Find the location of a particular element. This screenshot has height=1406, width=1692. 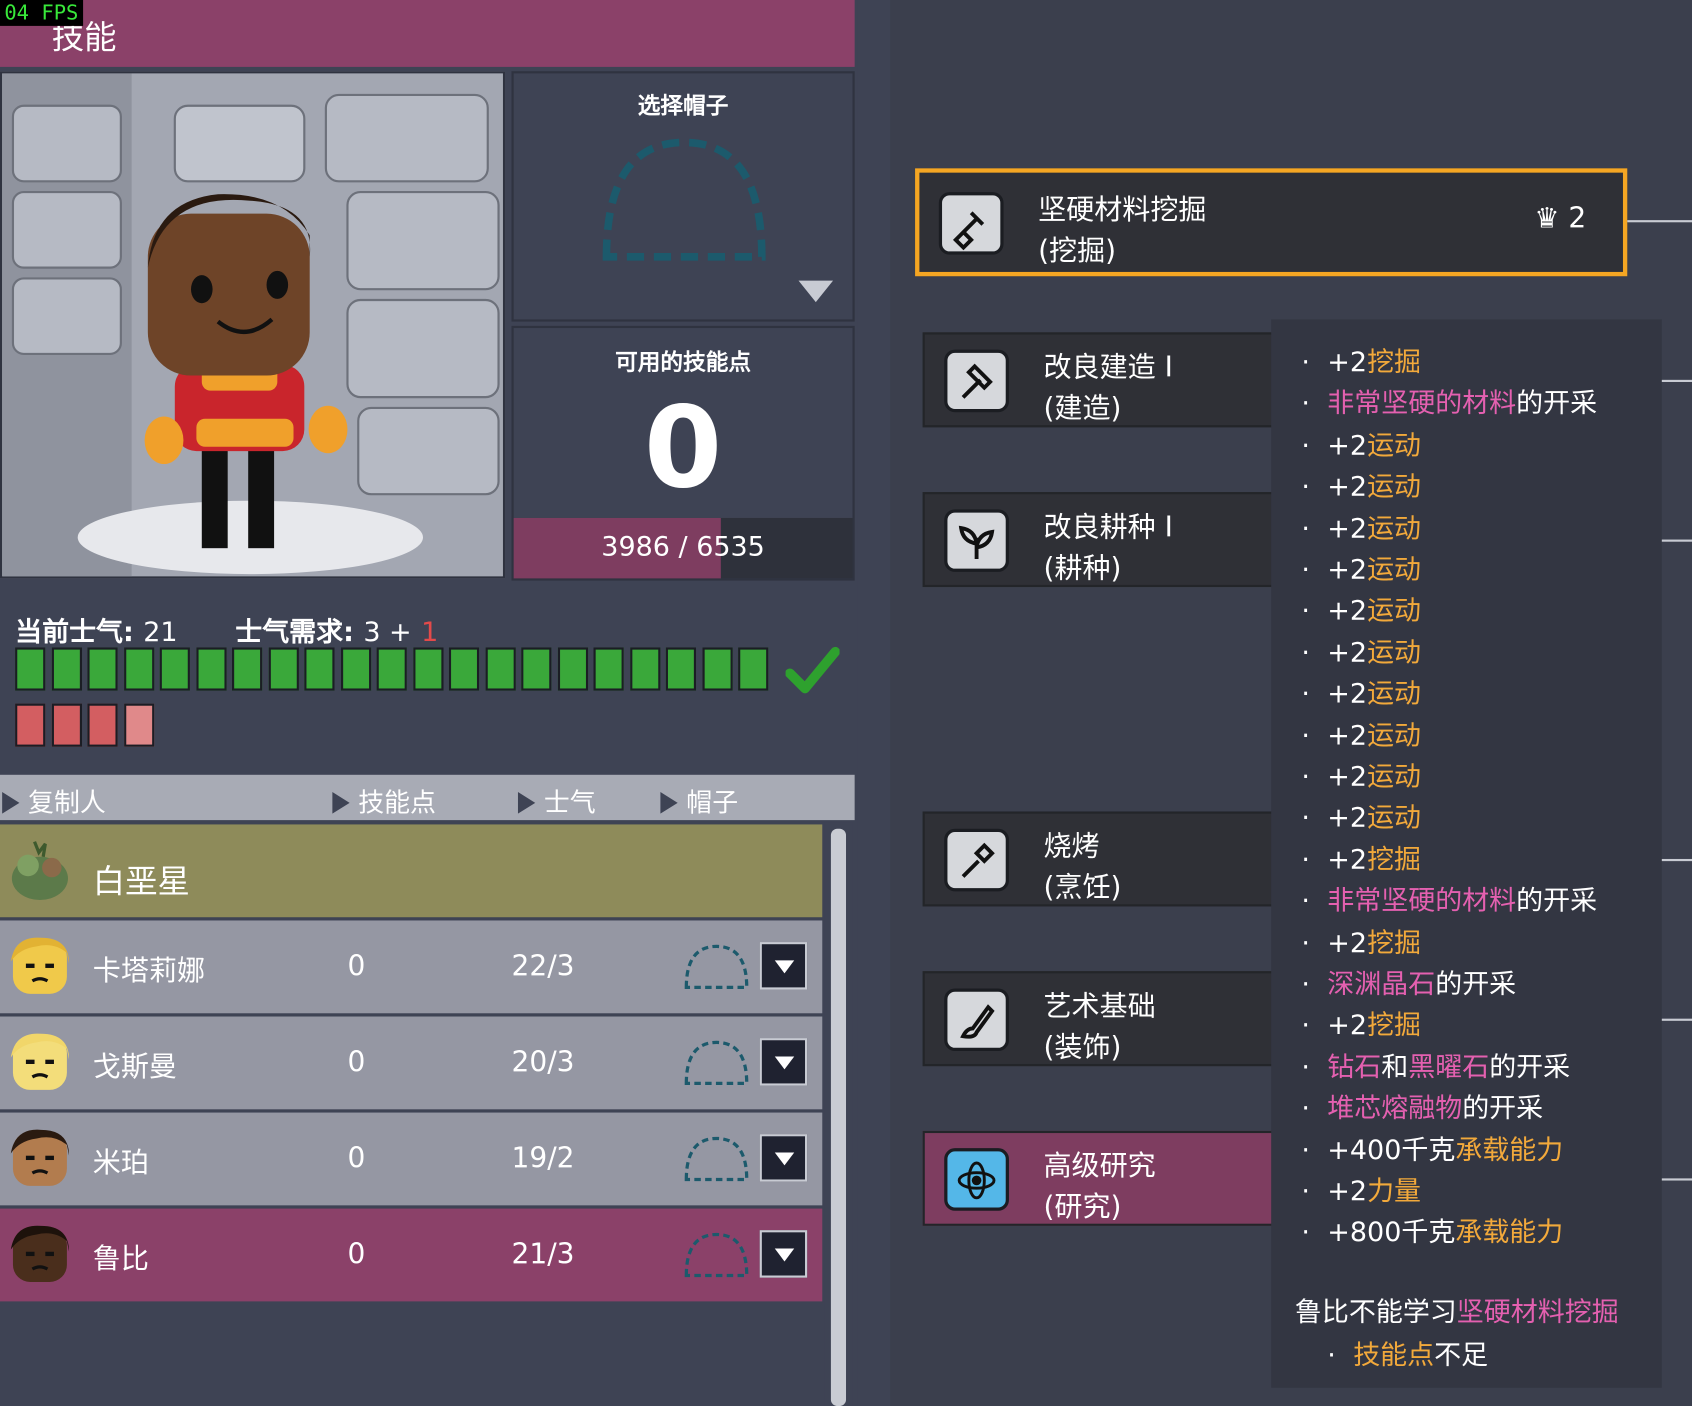

duplicant-row: 戈斯曼 0 20/3 is located at coordinates (411, 1063).